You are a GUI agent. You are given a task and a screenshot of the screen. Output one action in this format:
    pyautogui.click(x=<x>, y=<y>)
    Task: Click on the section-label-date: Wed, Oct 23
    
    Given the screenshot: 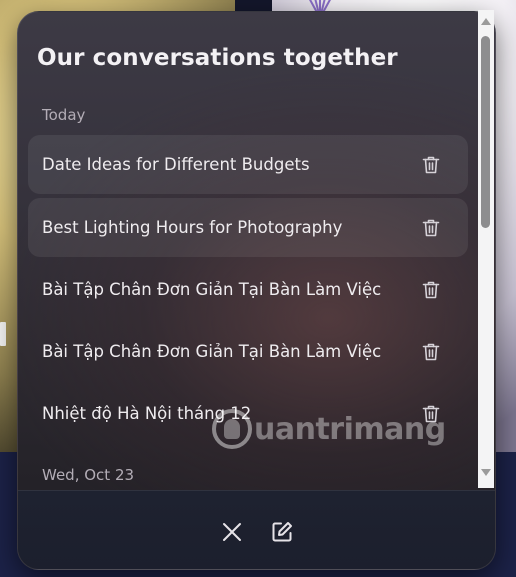 What is the action you would take?
    pyautogui.click(x=88, y=475)
    